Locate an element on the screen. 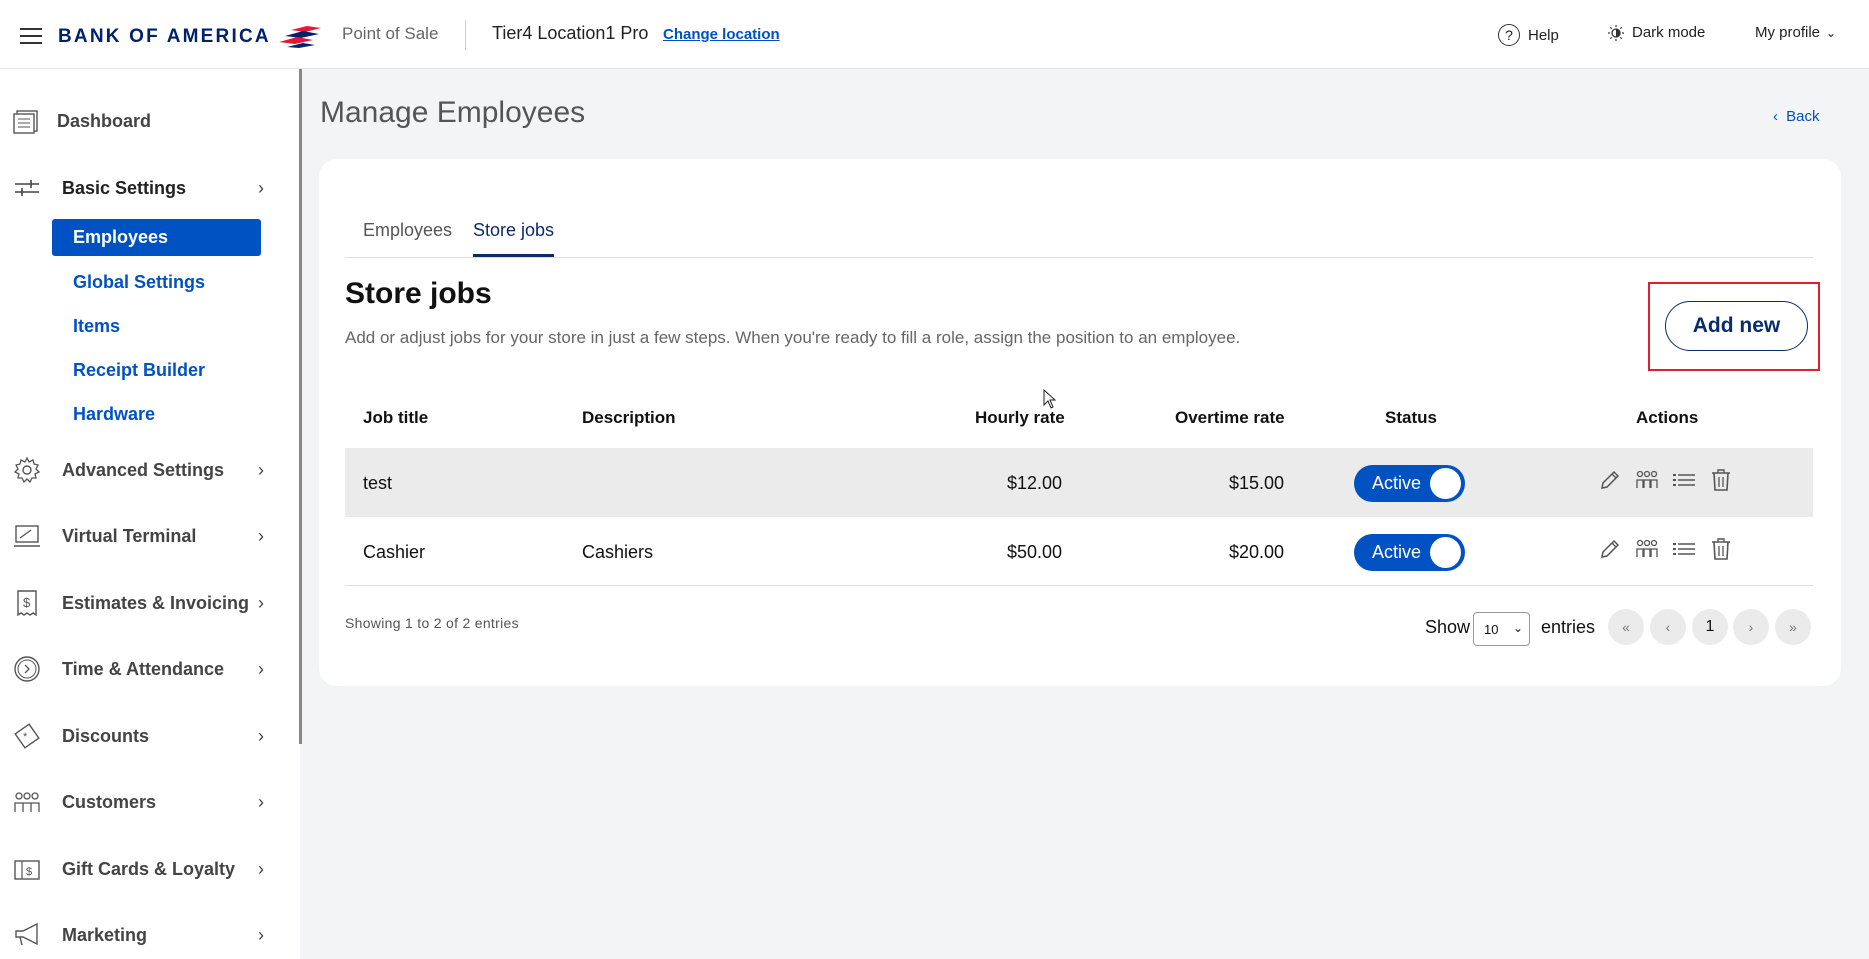 The width and height of the screenshot is (1869, 959). help-icon: ? is located at coordinates (1509, 35).